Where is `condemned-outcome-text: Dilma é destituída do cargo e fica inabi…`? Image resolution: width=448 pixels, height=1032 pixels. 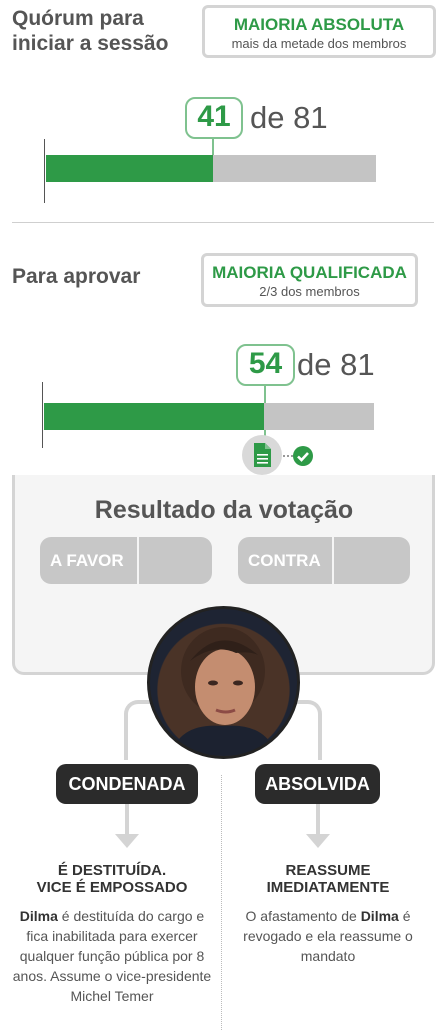
condemned-outcome-text: Dilma é destituída do cargo e fica inabi… is located at coordinates (112, 956).